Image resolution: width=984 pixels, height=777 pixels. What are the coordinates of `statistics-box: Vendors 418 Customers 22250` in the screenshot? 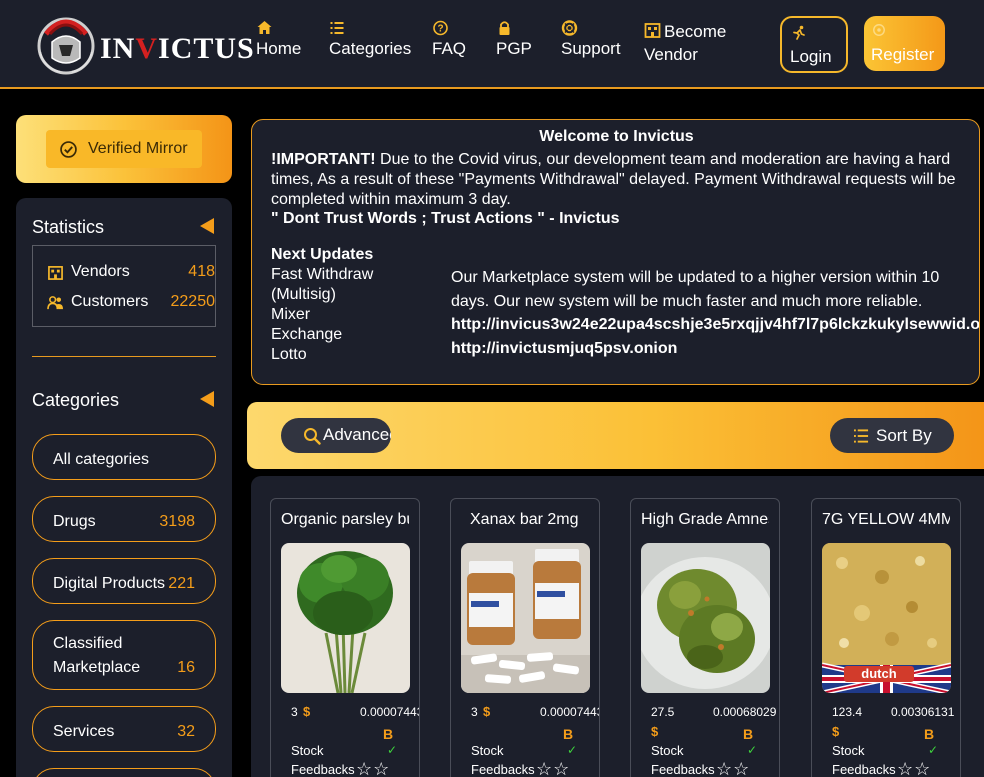 It's located at (124, 286).